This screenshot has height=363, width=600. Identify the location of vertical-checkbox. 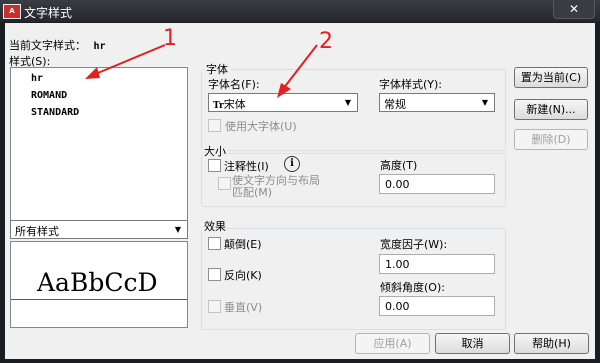
(214, 306).